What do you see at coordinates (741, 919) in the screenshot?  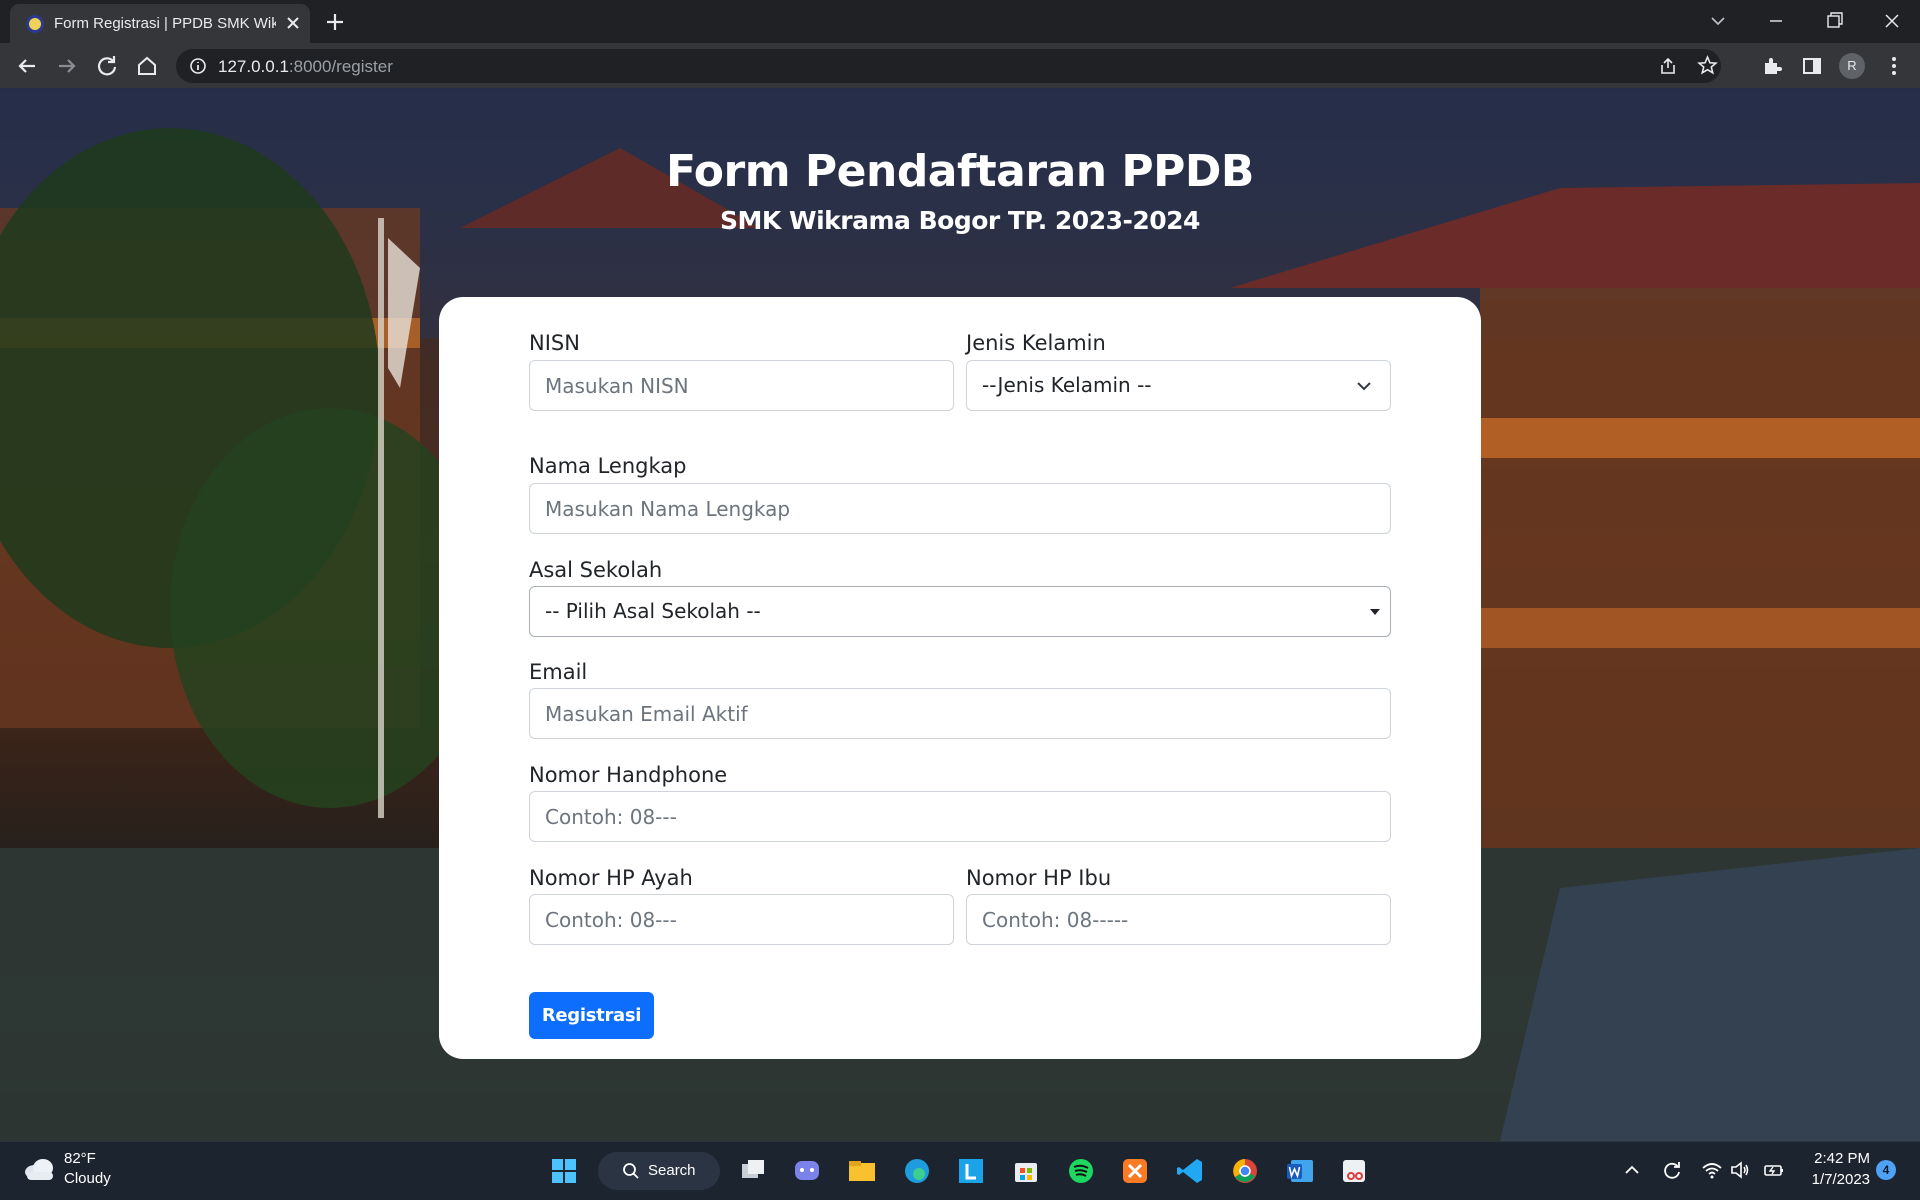 I see `father-phone-input: Contoh: 08---` at bounding box center [741, 919].